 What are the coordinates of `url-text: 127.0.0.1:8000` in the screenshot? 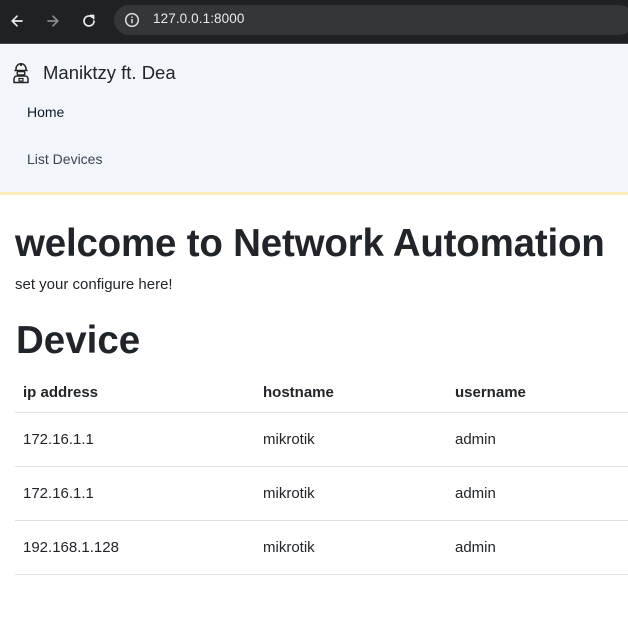 It's located at (199, 18).